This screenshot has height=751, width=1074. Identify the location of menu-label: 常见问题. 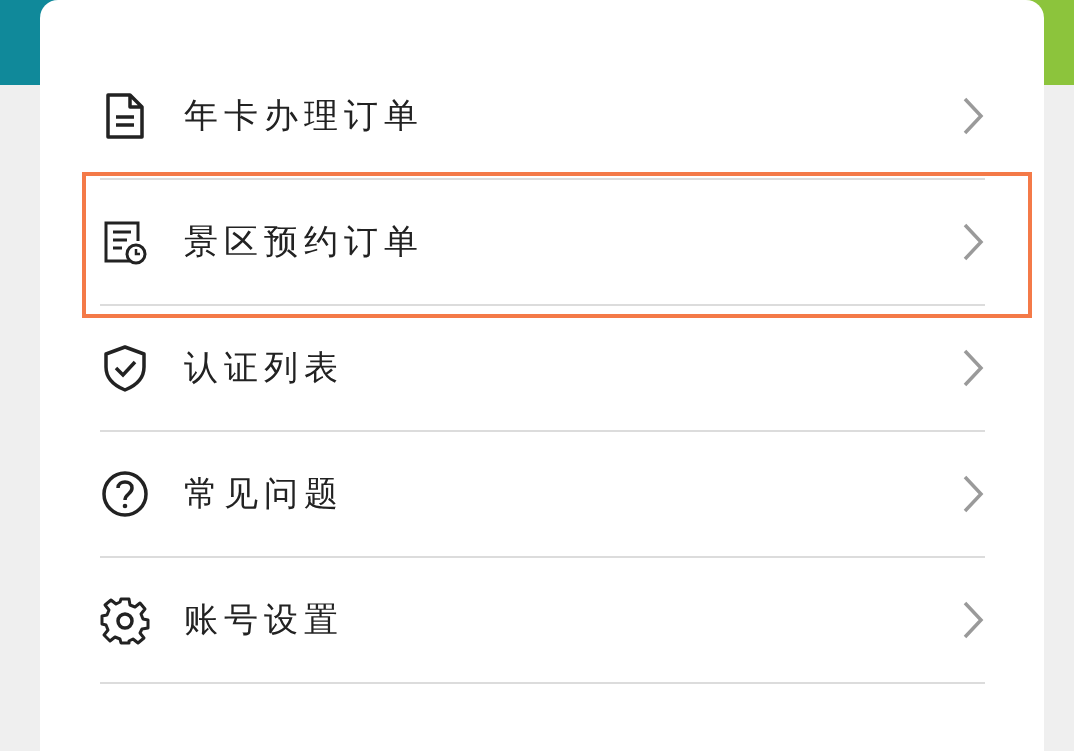
(264, 493).